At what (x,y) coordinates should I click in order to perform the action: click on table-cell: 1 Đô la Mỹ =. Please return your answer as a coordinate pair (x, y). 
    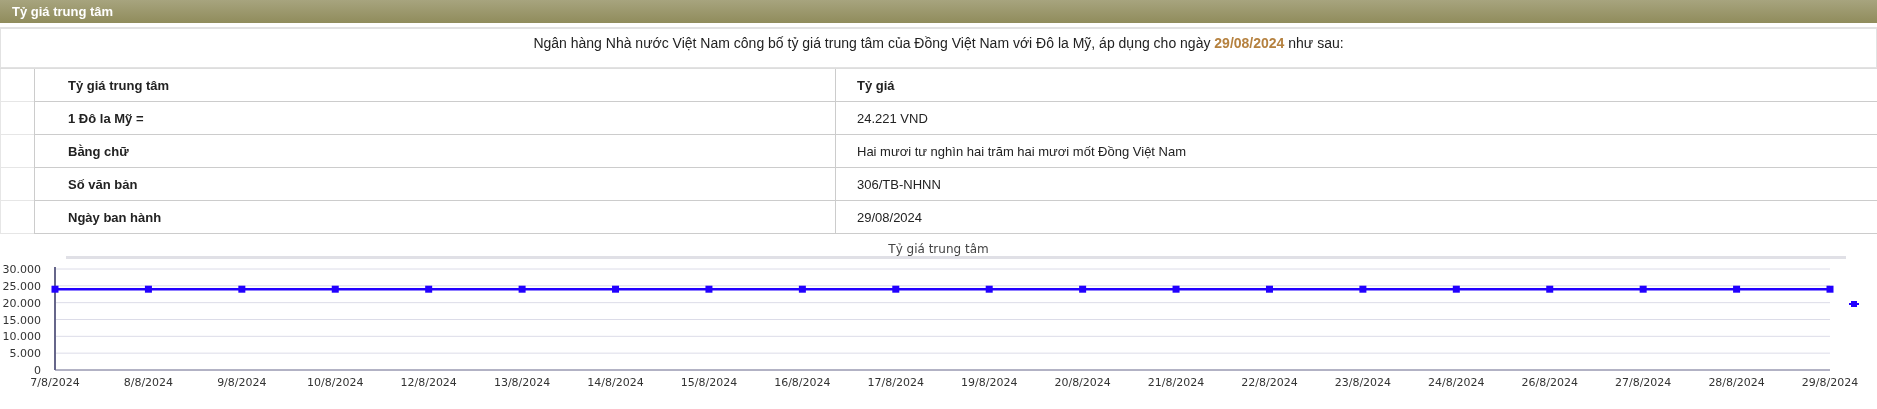
    Looking at the image, I should click on (434, 118).